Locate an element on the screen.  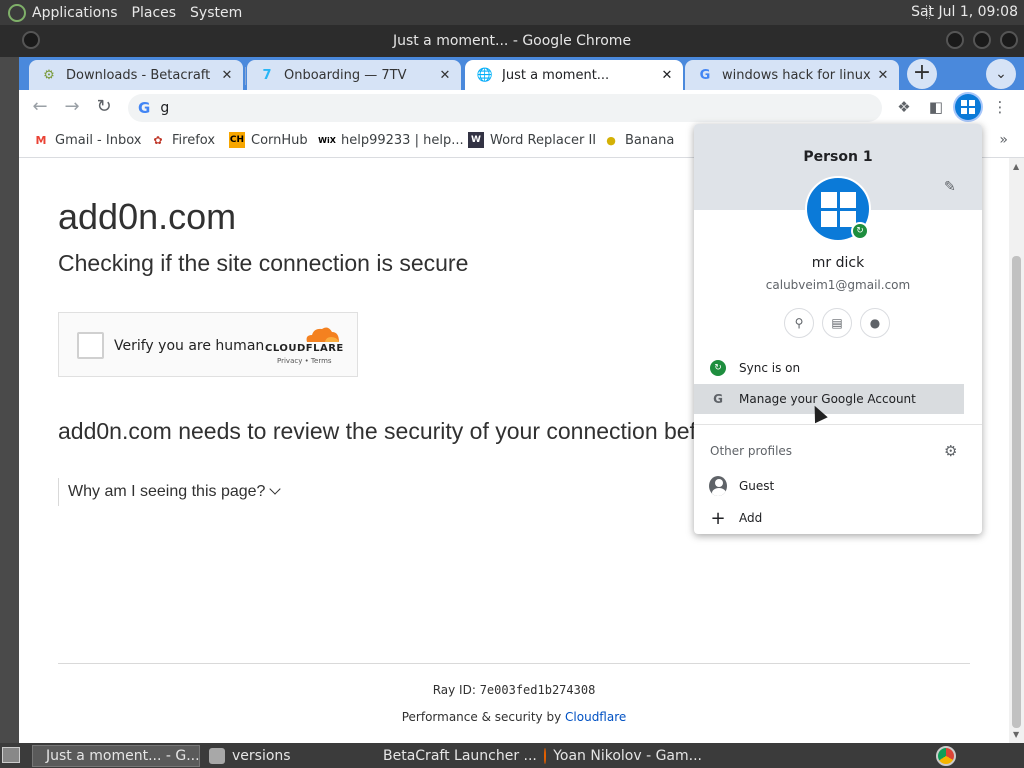
passwords-key-icon: ⚲ is located at coordinates (799, 323).